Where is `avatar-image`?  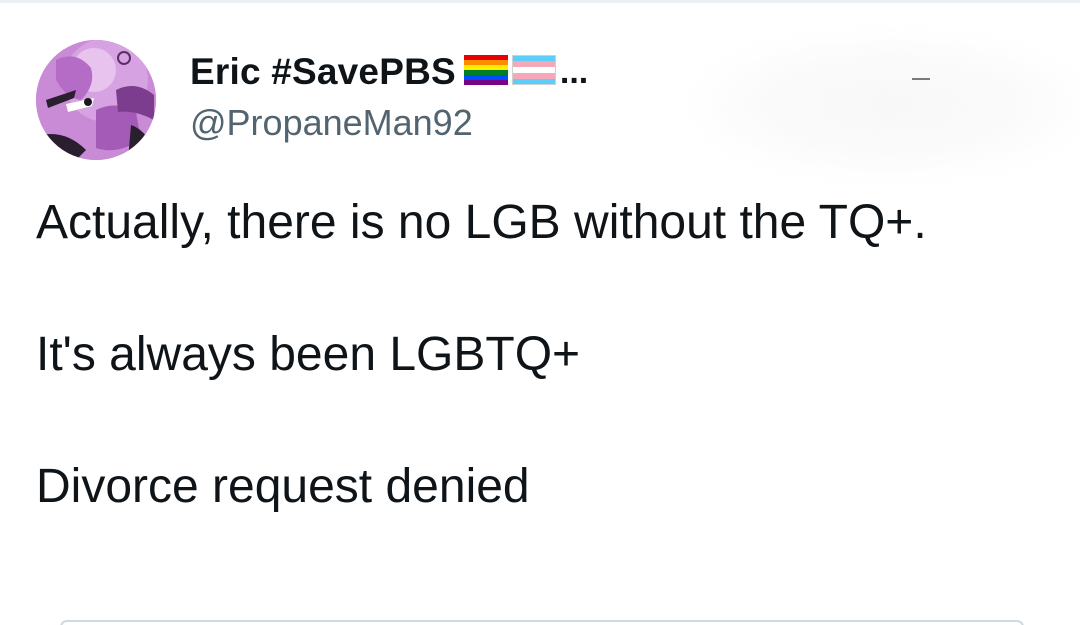 avatar-image is located at coordinates (96, 100).